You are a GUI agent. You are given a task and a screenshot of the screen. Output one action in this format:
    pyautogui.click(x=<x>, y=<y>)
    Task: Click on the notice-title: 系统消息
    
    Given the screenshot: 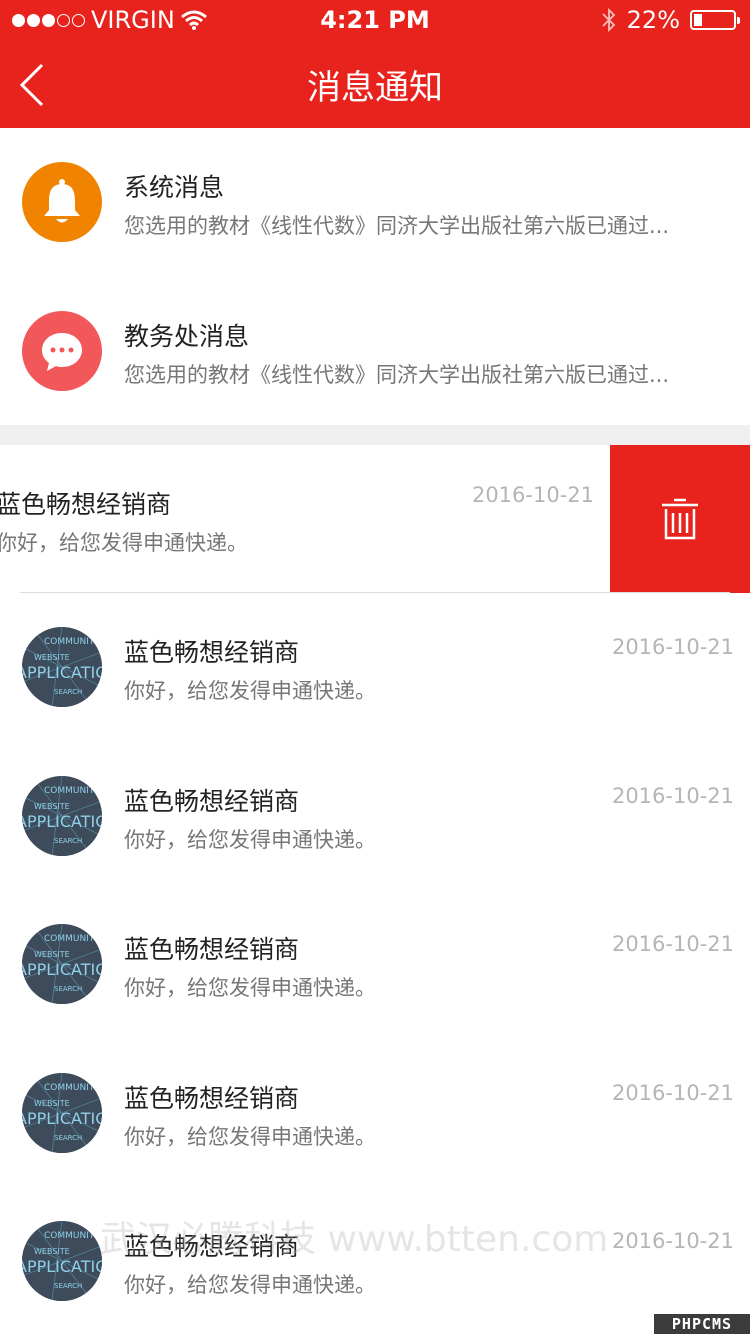 What is the action you would take?
    pyautogui.click(x=174, y=187)
    